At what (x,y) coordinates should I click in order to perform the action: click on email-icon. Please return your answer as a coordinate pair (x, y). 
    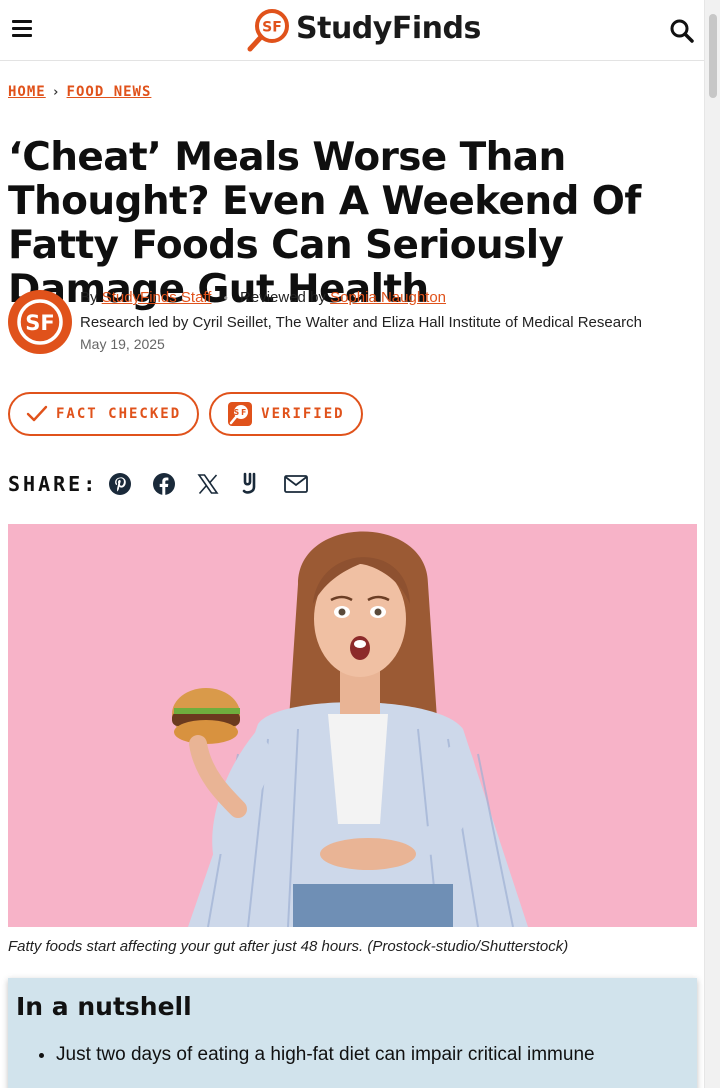
    Looking at the image, I should click on (296, 484).